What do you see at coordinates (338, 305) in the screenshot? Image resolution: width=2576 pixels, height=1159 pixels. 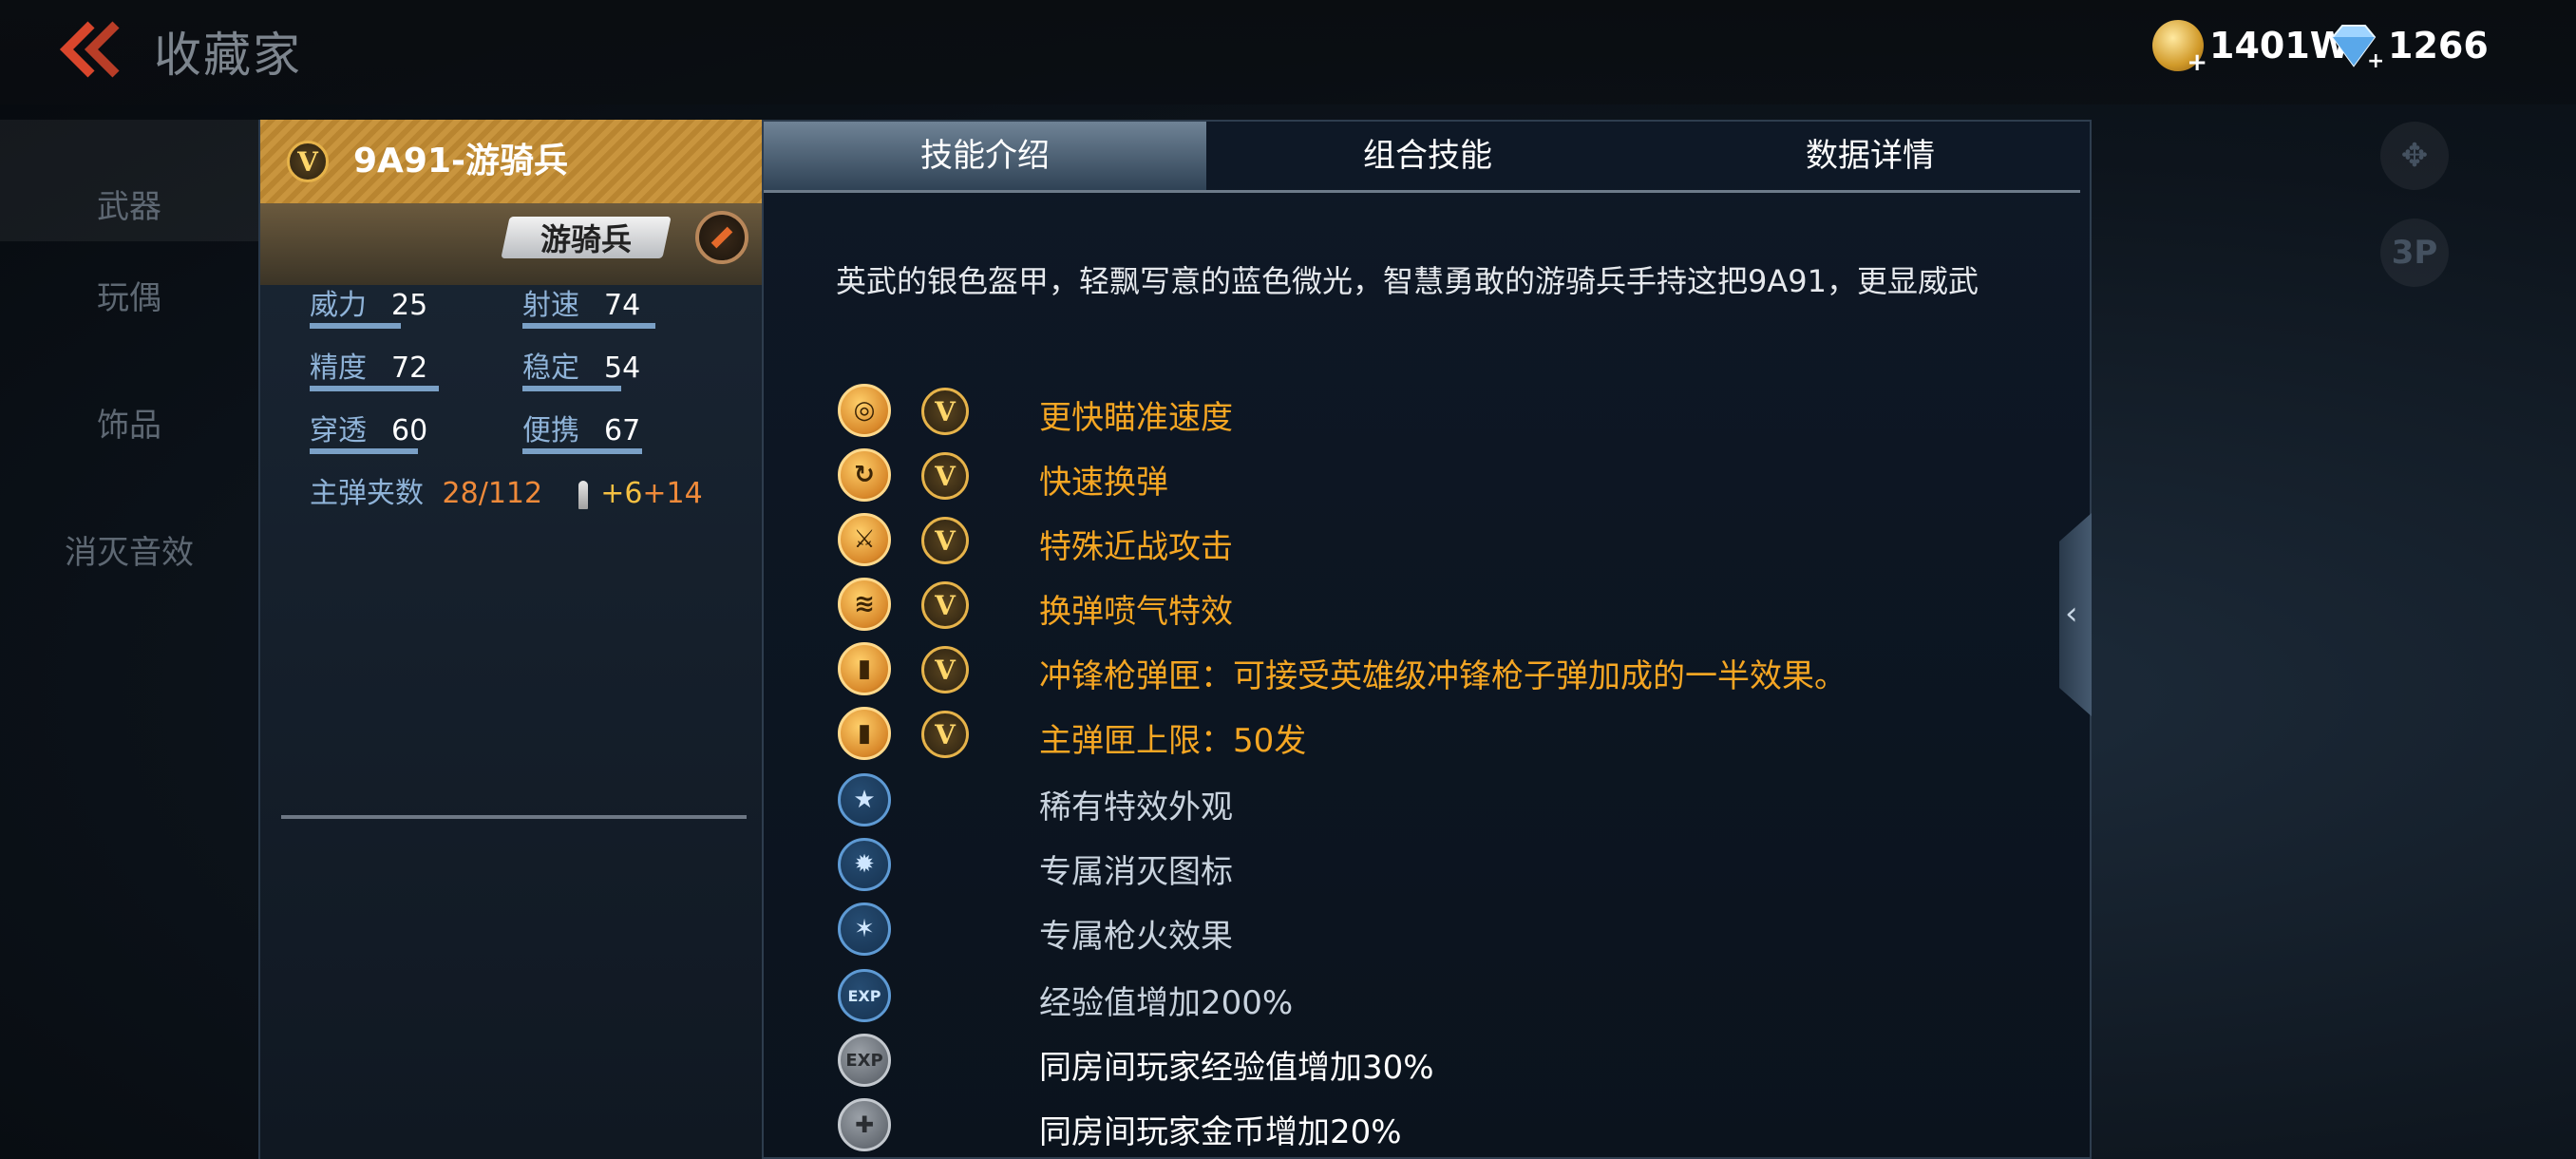 I see `stat-label: 威力` at bounding box center [338, 305].